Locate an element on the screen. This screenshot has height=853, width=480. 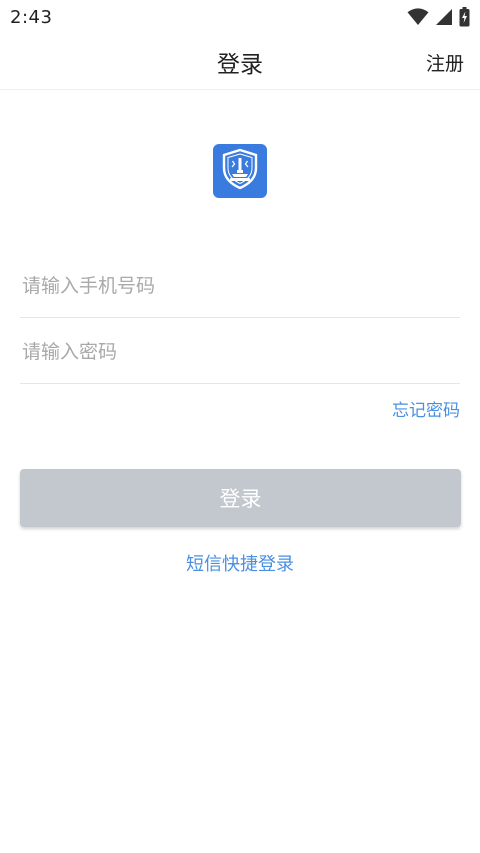
sms-login-link: 短信快捷登录 is located at coordinates (240, 563).